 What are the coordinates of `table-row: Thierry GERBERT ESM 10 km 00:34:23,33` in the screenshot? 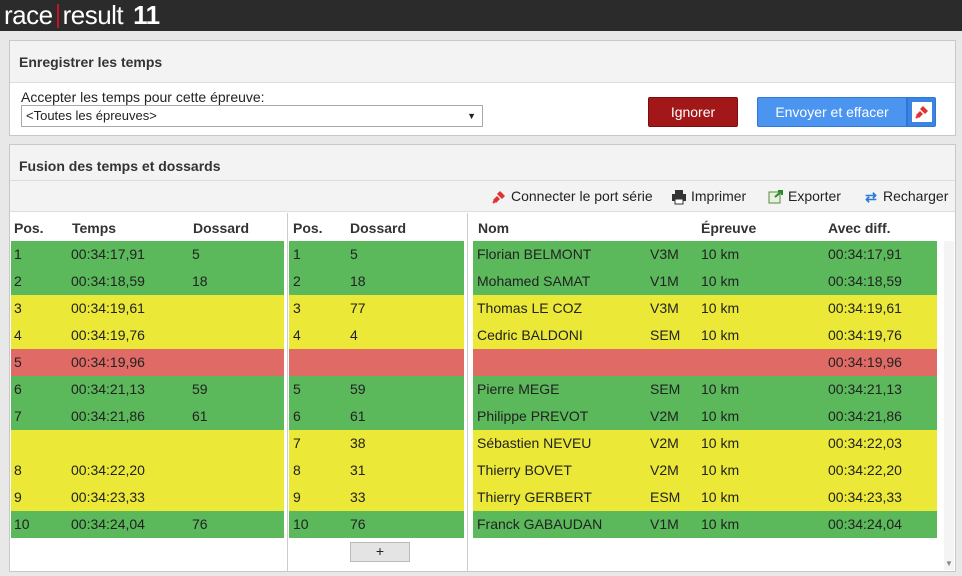 It's located at (705, 497).